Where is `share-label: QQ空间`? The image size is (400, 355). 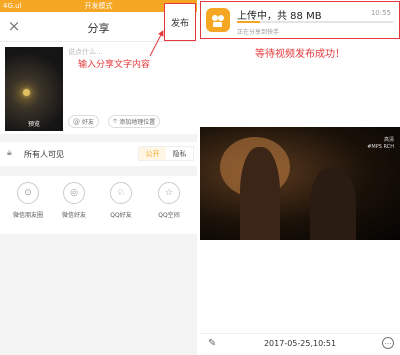
share-label: QQ空间 is located at coordinates (169, 215).